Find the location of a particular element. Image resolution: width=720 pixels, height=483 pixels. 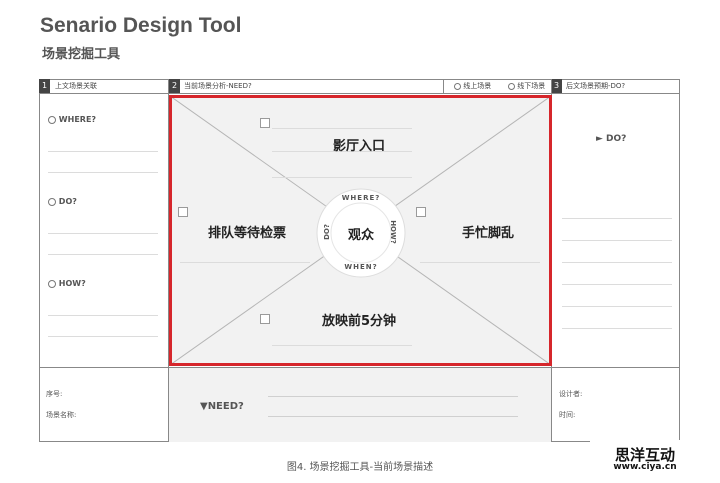

col1-label: 上文场景关联 is located at coordinates (76, 86).